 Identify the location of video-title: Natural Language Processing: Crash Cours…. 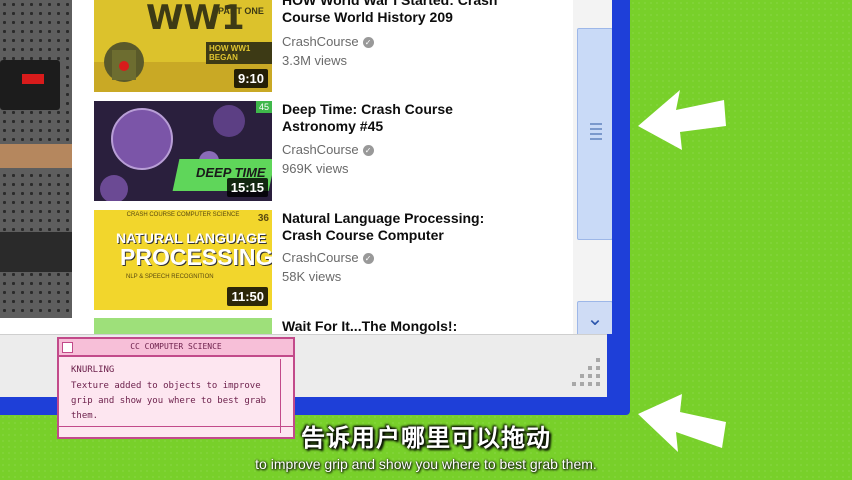
(417, 227).